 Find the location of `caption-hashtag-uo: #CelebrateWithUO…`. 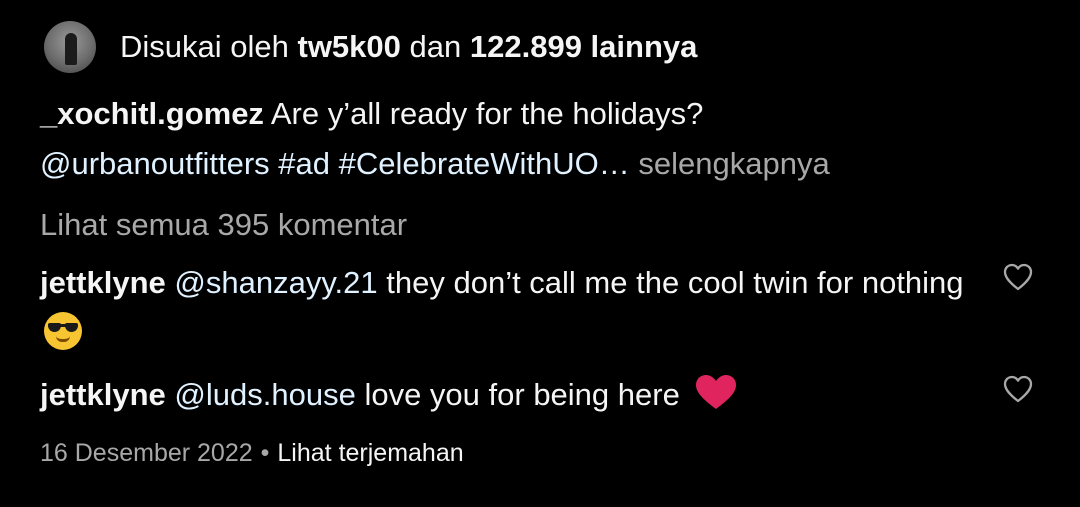

caption-hashtag-uo: #CelebrateWithUO… is located at coordinates (484, 163).